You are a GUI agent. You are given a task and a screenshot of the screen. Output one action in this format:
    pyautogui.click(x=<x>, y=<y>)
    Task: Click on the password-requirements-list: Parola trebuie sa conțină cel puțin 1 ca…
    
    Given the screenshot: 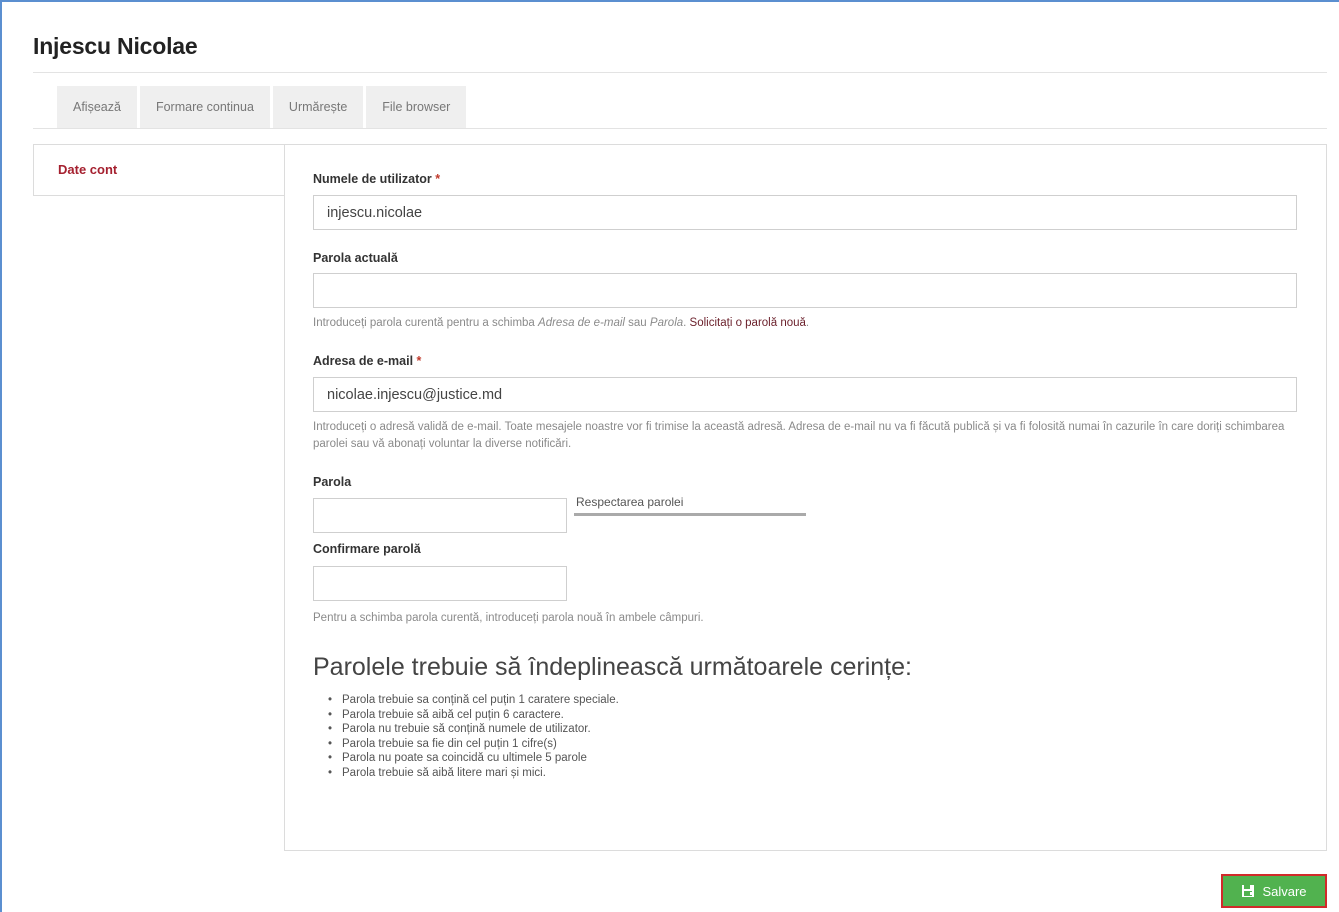 What is the action you would take?
    pyautogui.click(x=473, y=736)
    